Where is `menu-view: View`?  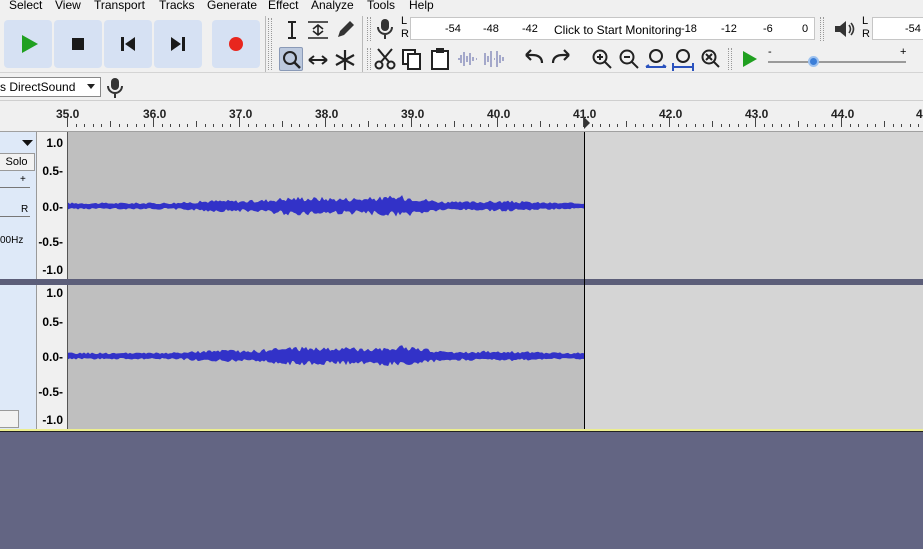 menu-view: View is located at coordinates (68, 6).